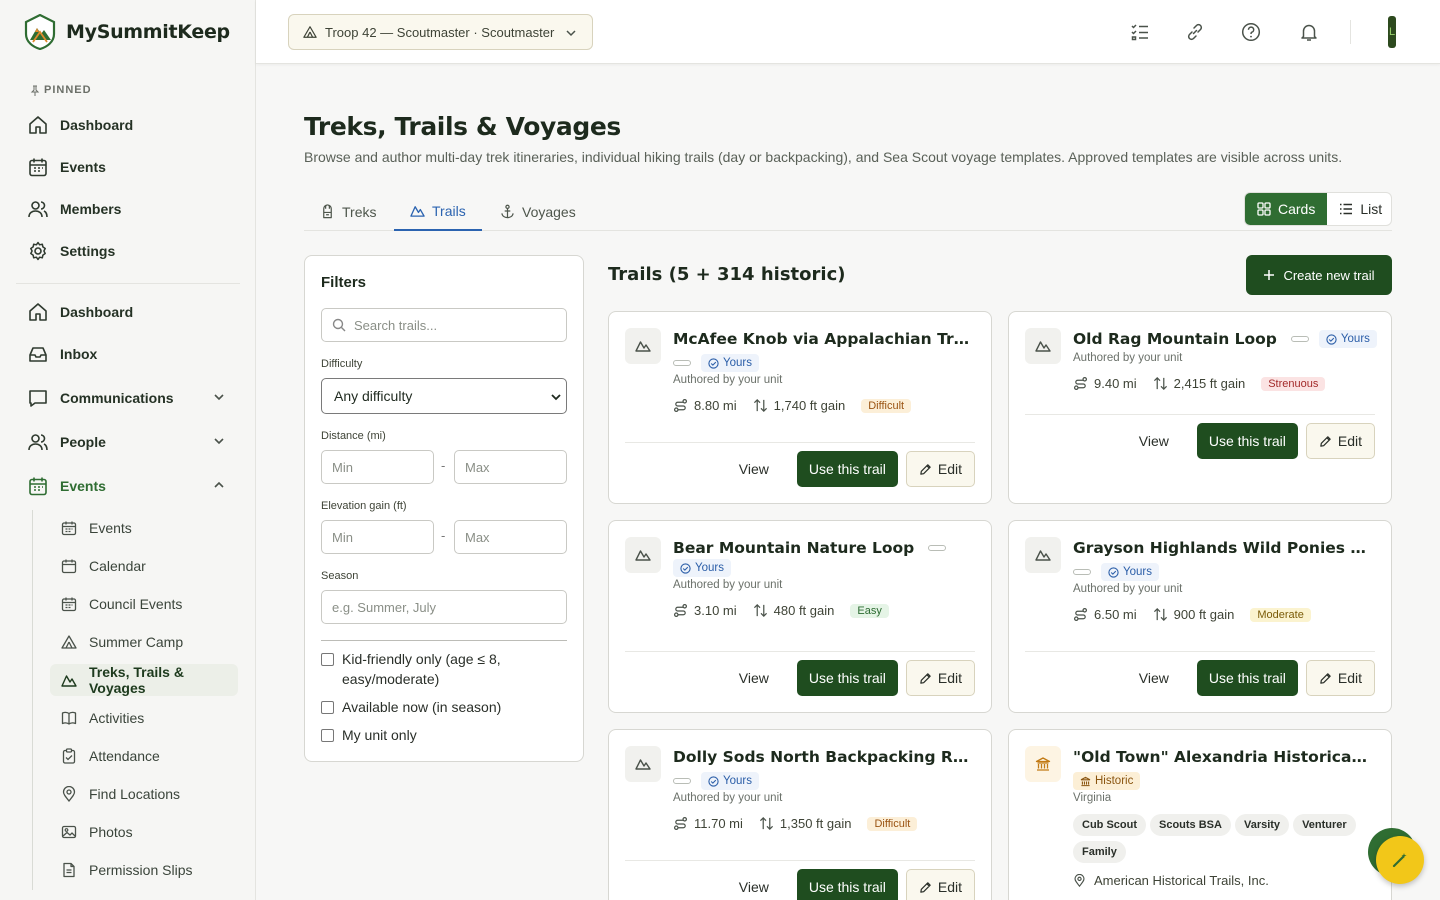  Describe the element at coordinates (766, 823) in the screenshot. I see `elevation-icon` at that location.